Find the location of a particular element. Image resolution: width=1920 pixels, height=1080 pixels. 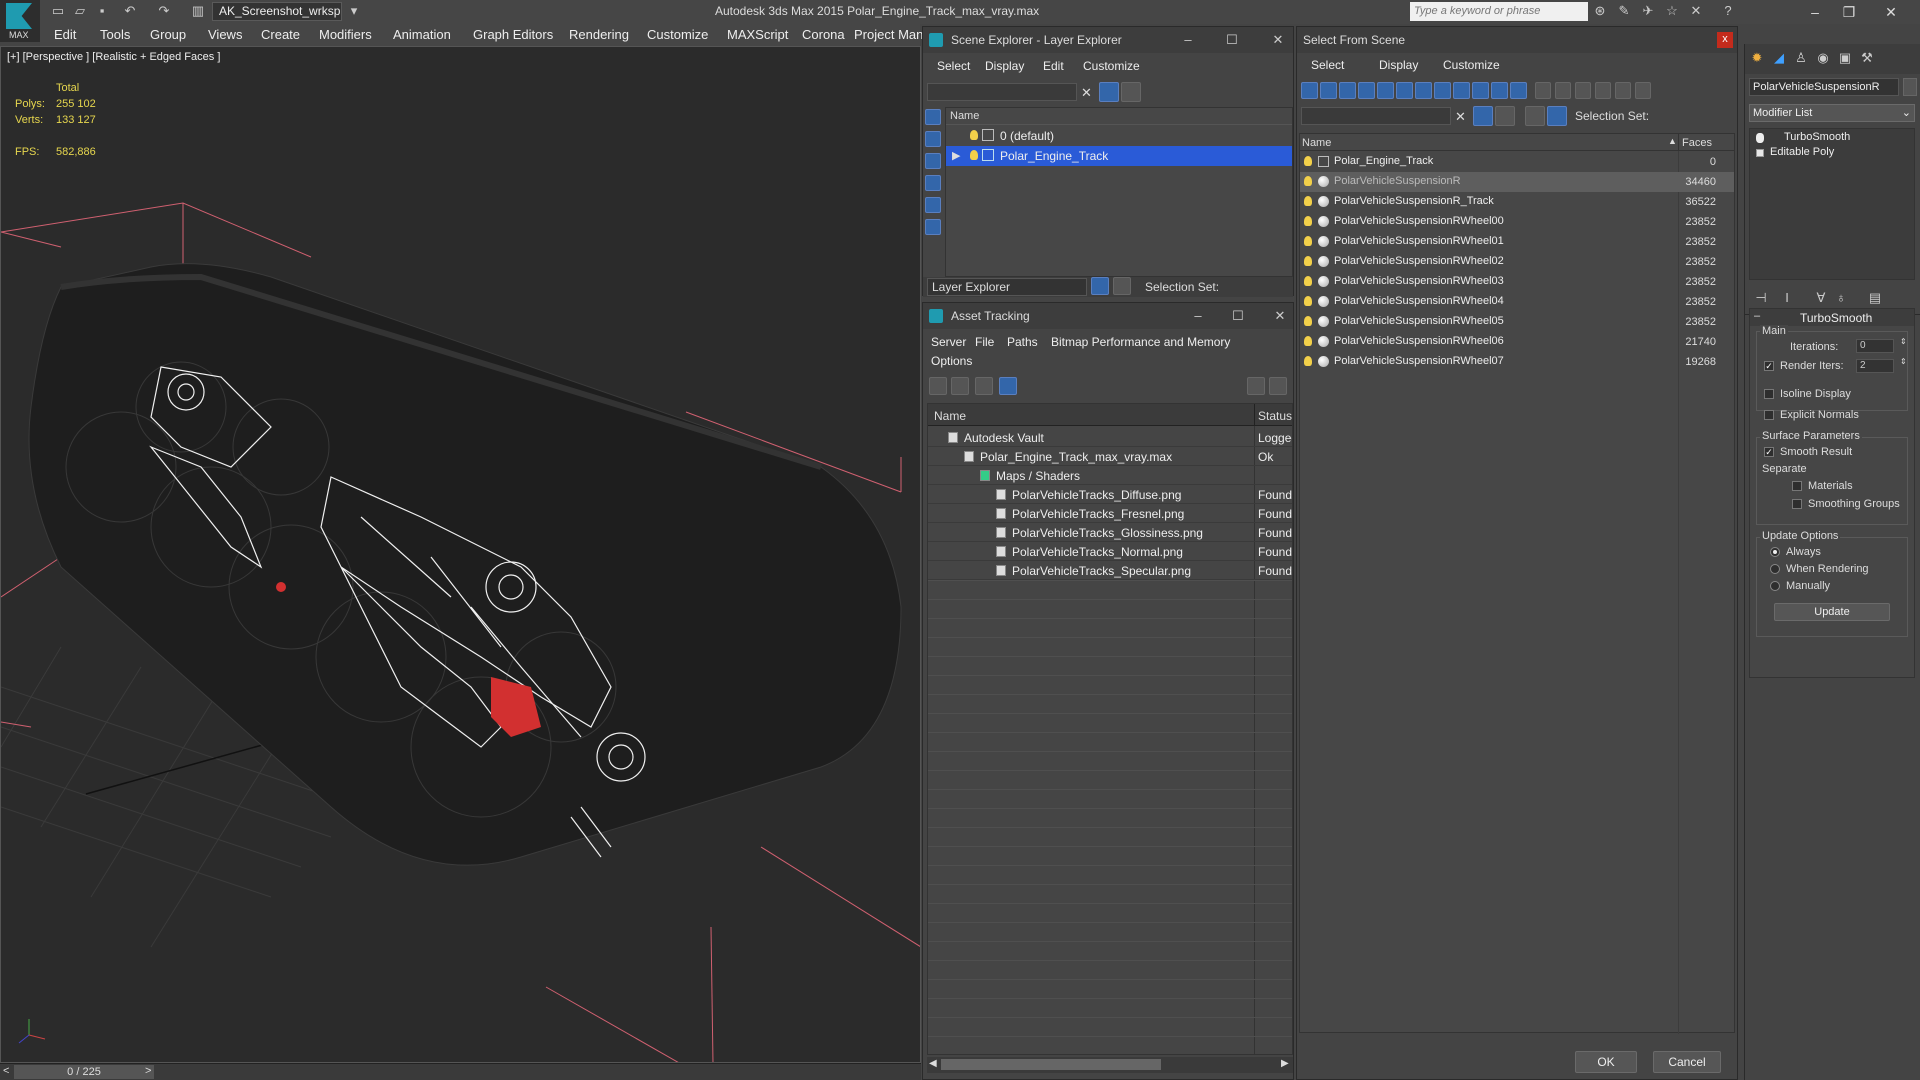

menu-customize: Customize is located at coordinates (677, 34).